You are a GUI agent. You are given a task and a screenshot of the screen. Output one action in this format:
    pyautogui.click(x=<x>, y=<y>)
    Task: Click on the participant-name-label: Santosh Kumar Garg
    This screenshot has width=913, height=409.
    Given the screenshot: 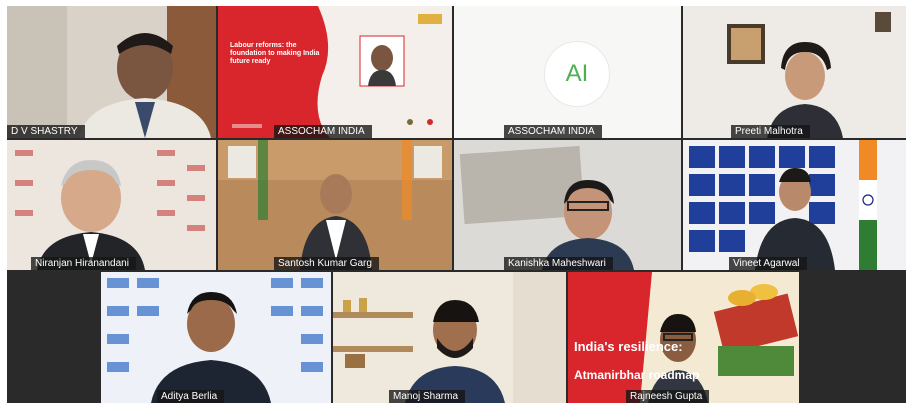 What is the action you would take?
    pyautogui.click(x=326, y=263)
    